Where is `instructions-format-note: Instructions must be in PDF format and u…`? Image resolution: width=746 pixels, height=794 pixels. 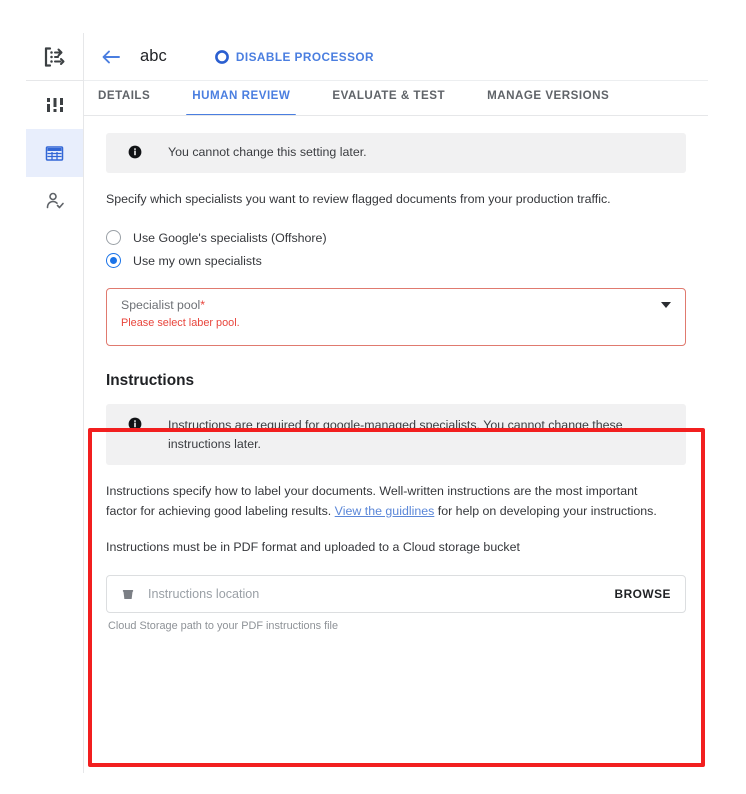 instructions-format-note: Instructions must be in PDF format and u… is located at coordinates (313, 546).